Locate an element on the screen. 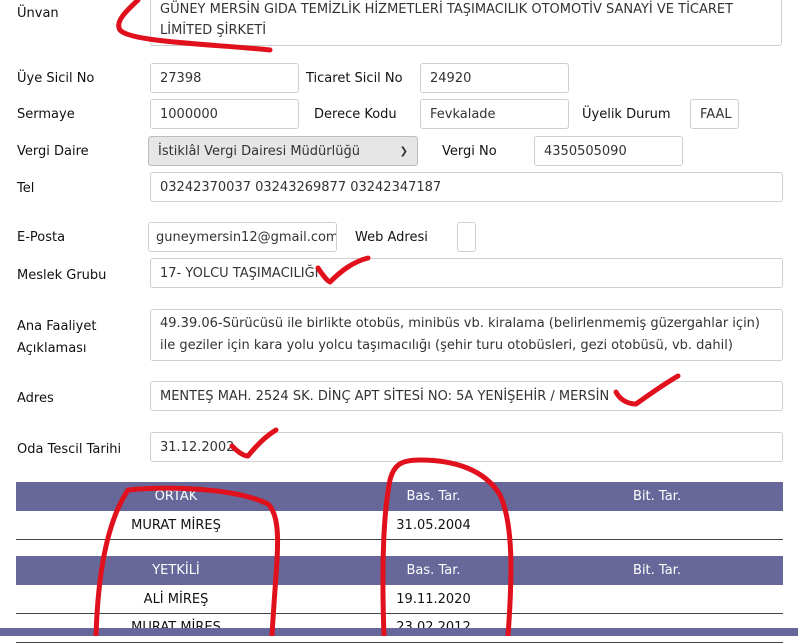  uyelik-label: Üyelik Durum is located at coordinates (626, 114).